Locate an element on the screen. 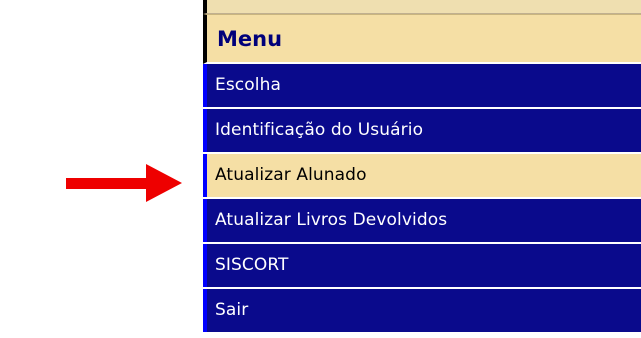 This screenshot has width=641, height=338. menu-item-label: SISCORT is located at coordinates (252, 265).